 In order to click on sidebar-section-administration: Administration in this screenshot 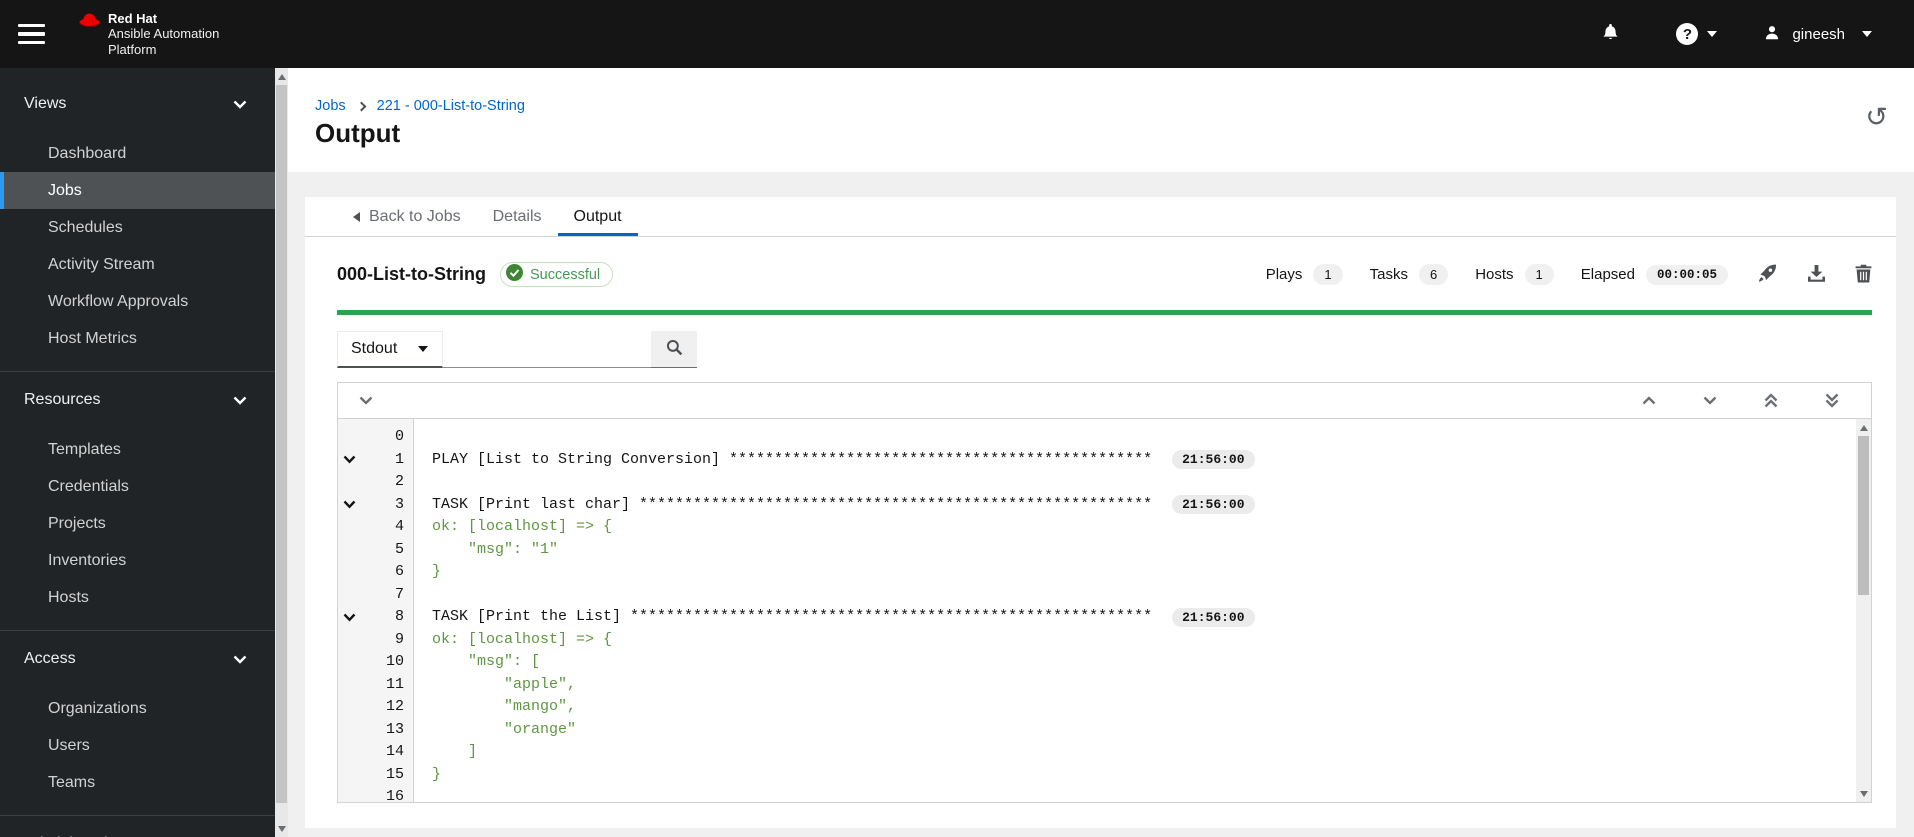, I will do `click(137, 831)`.